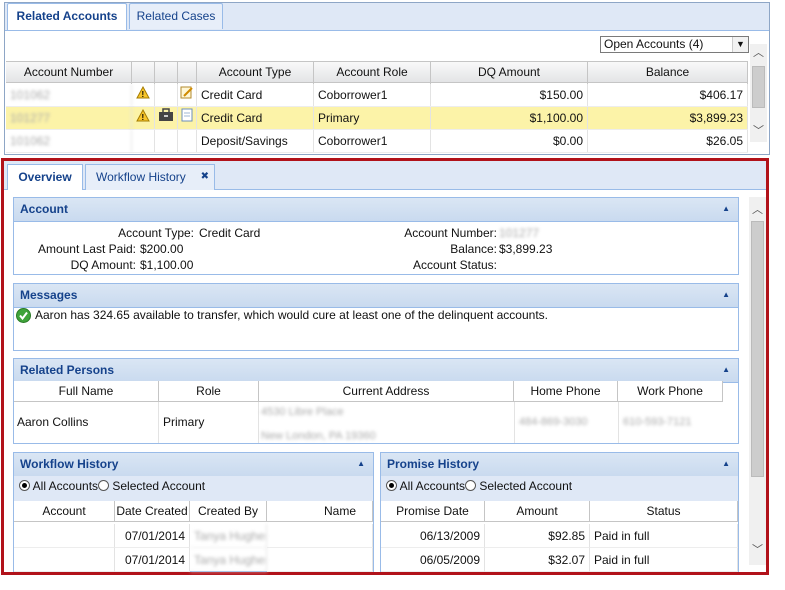 The image size is (785, 590). I want to click on warning-cell, so click(143, 141).